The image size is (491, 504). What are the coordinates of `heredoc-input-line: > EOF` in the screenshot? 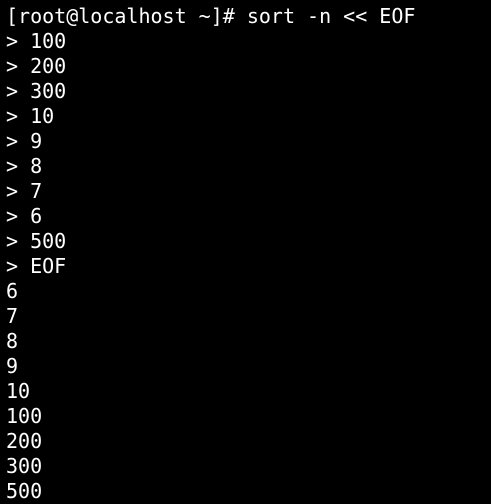 It's located at (36, 266).